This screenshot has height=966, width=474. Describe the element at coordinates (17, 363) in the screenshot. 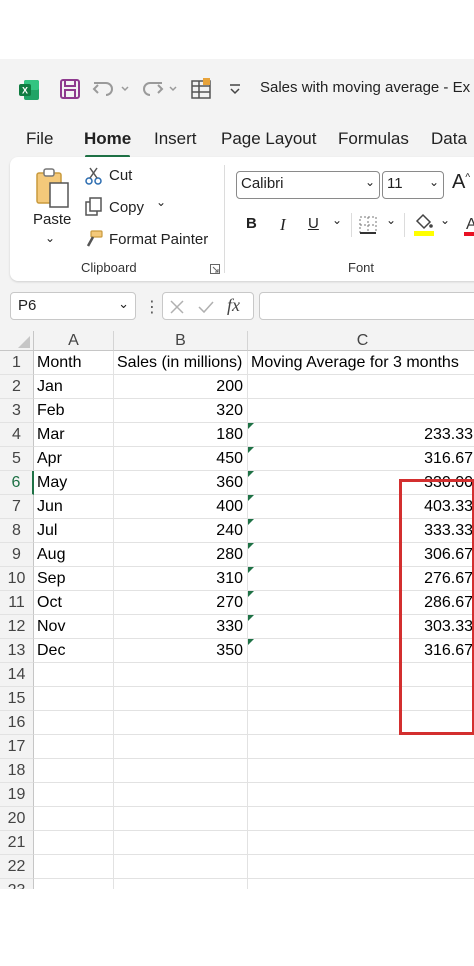

I see `row-header: 1` at that location.